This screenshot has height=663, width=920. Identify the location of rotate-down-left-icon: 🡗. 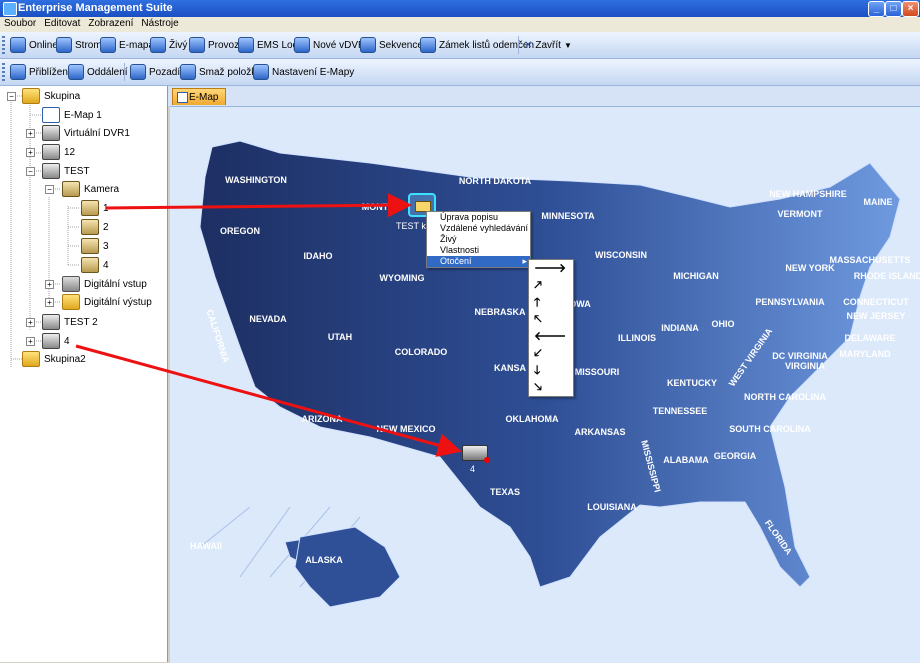
(551, 353).